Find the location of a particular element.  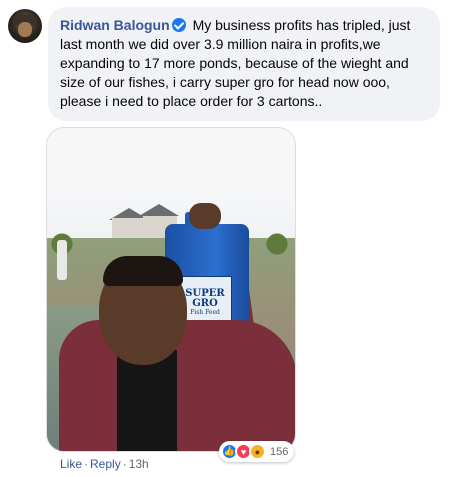

wow-icon: ● is located at coordinates (257, 451).